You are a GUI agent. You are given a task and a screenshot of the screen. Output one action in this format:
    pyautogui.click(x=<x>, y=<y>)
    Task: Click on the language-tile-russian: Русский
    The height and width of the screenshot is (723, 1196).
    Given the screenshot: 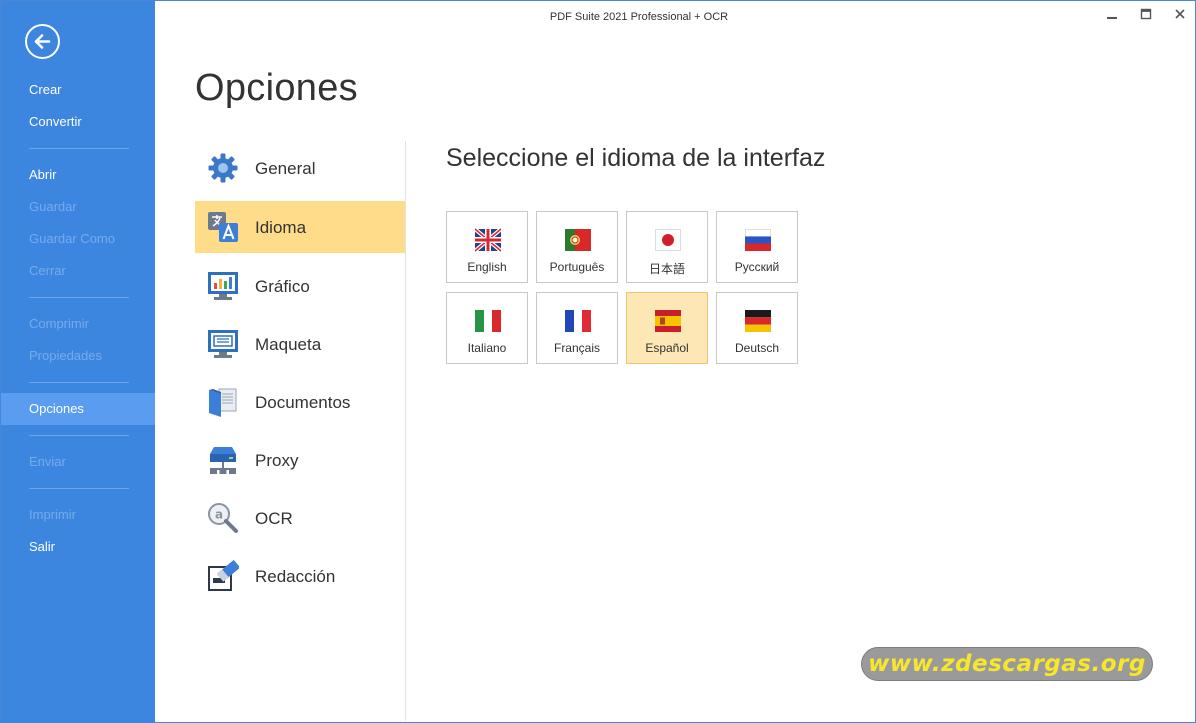 What is the action you would take?
    pyautogui.click(x=757, y=247)
    